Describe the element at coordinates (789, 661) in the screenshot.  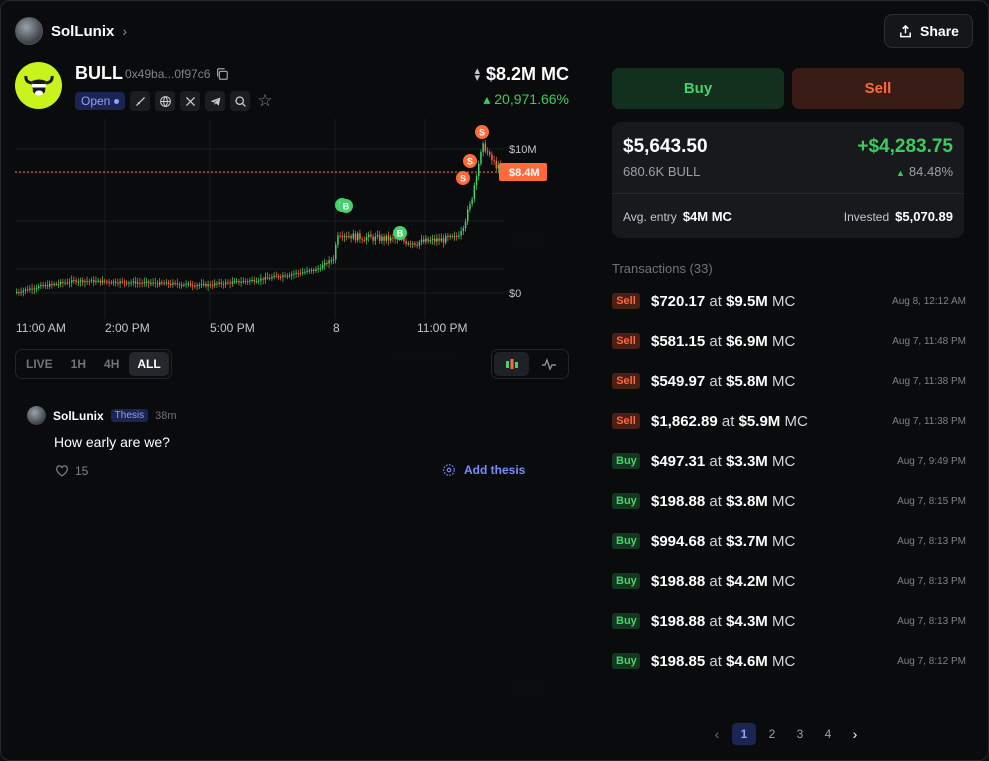
I see `transaction-row: Buy $198.85 at $4.6M MC Aug 7, 8:12 PM` at that location.